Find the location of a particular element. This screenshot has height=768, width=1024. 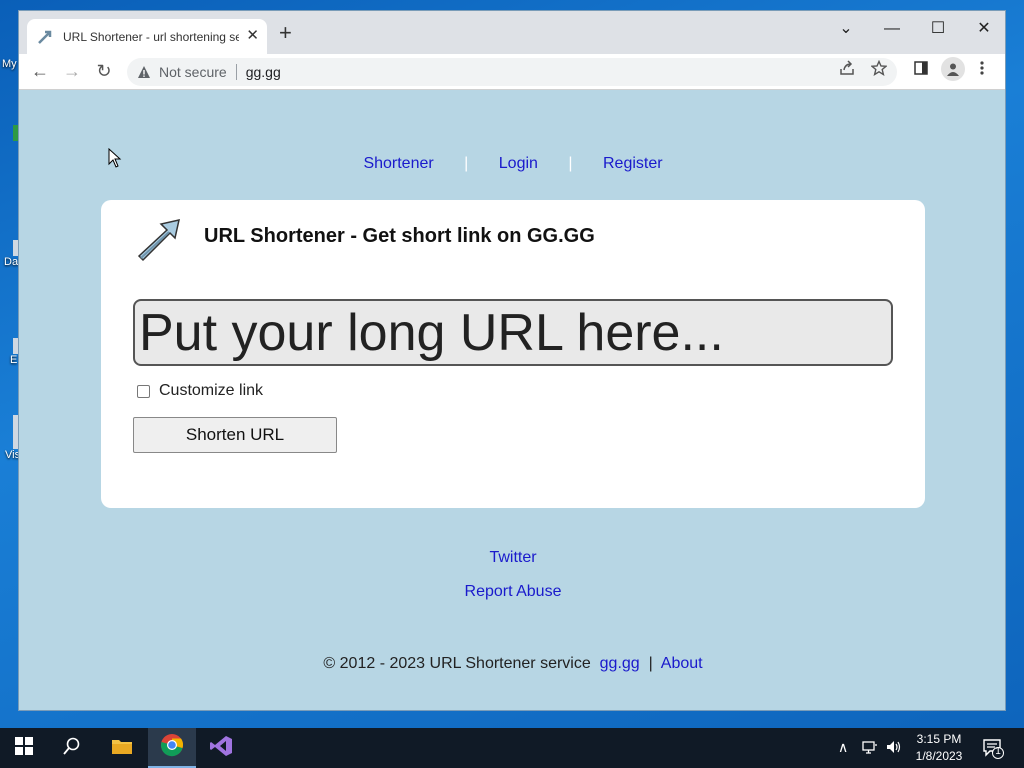

card-title: URL Shortener - Get short link on GG.GG is located at coordinates (399, 236).